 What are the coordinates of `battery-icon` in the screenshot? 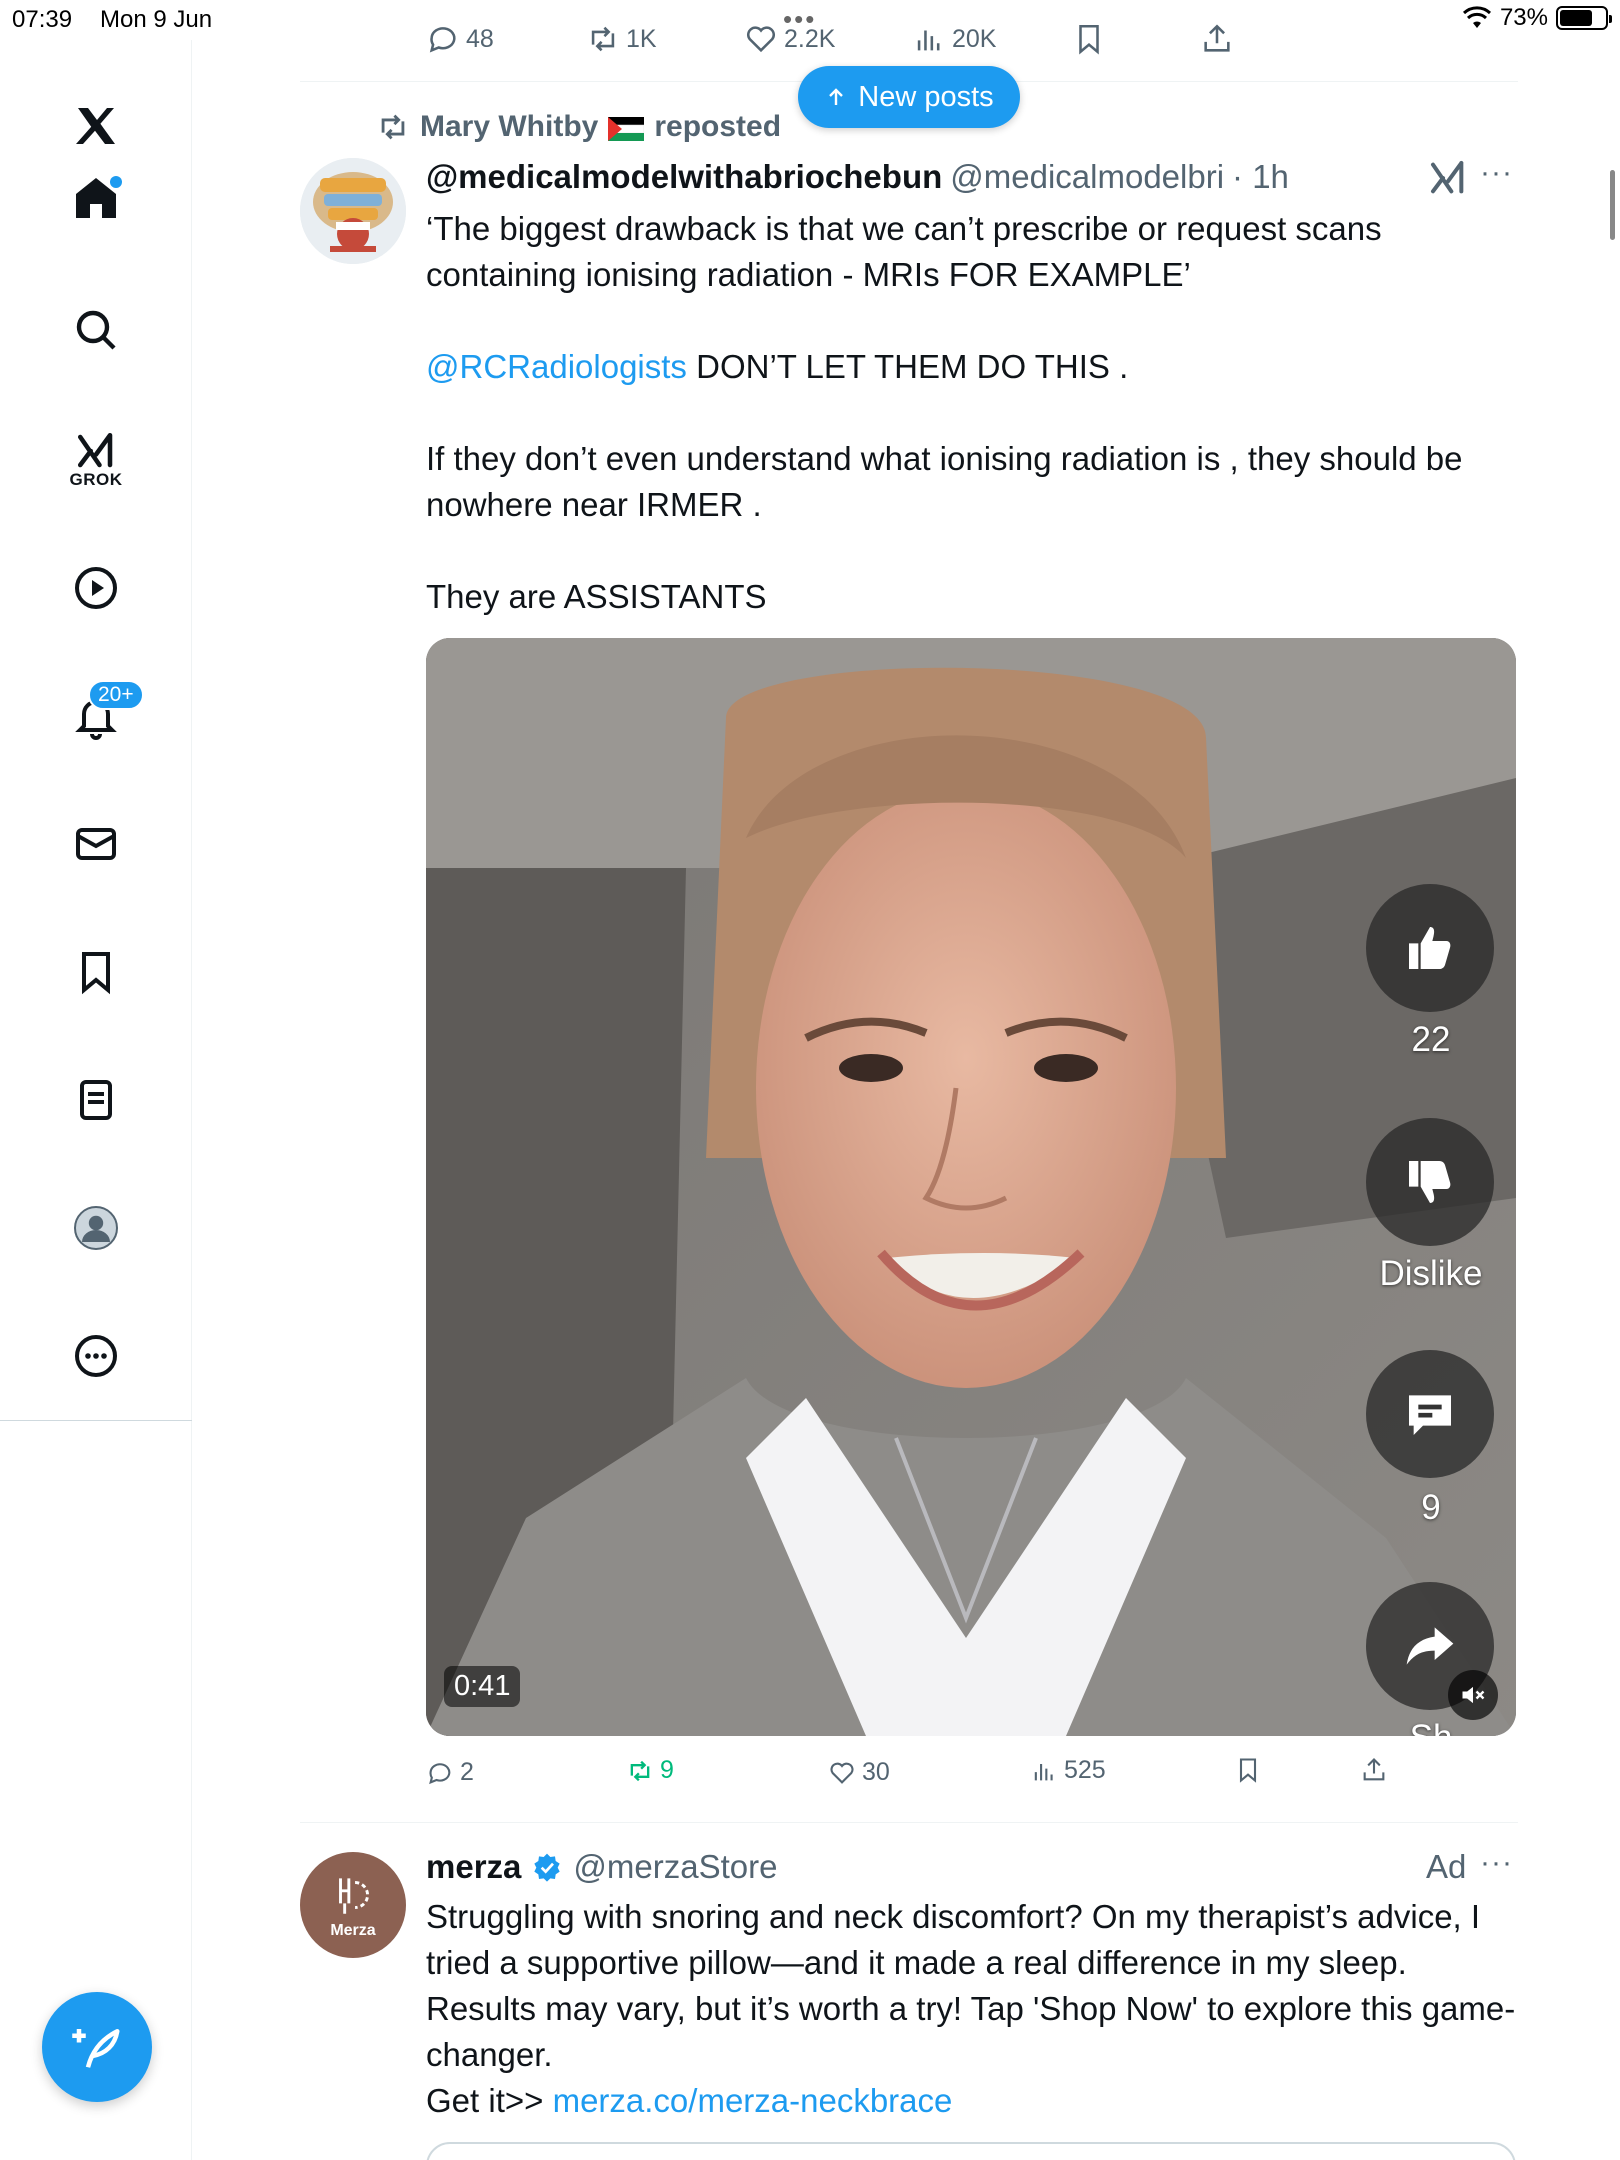 It's located at (1584, 18).